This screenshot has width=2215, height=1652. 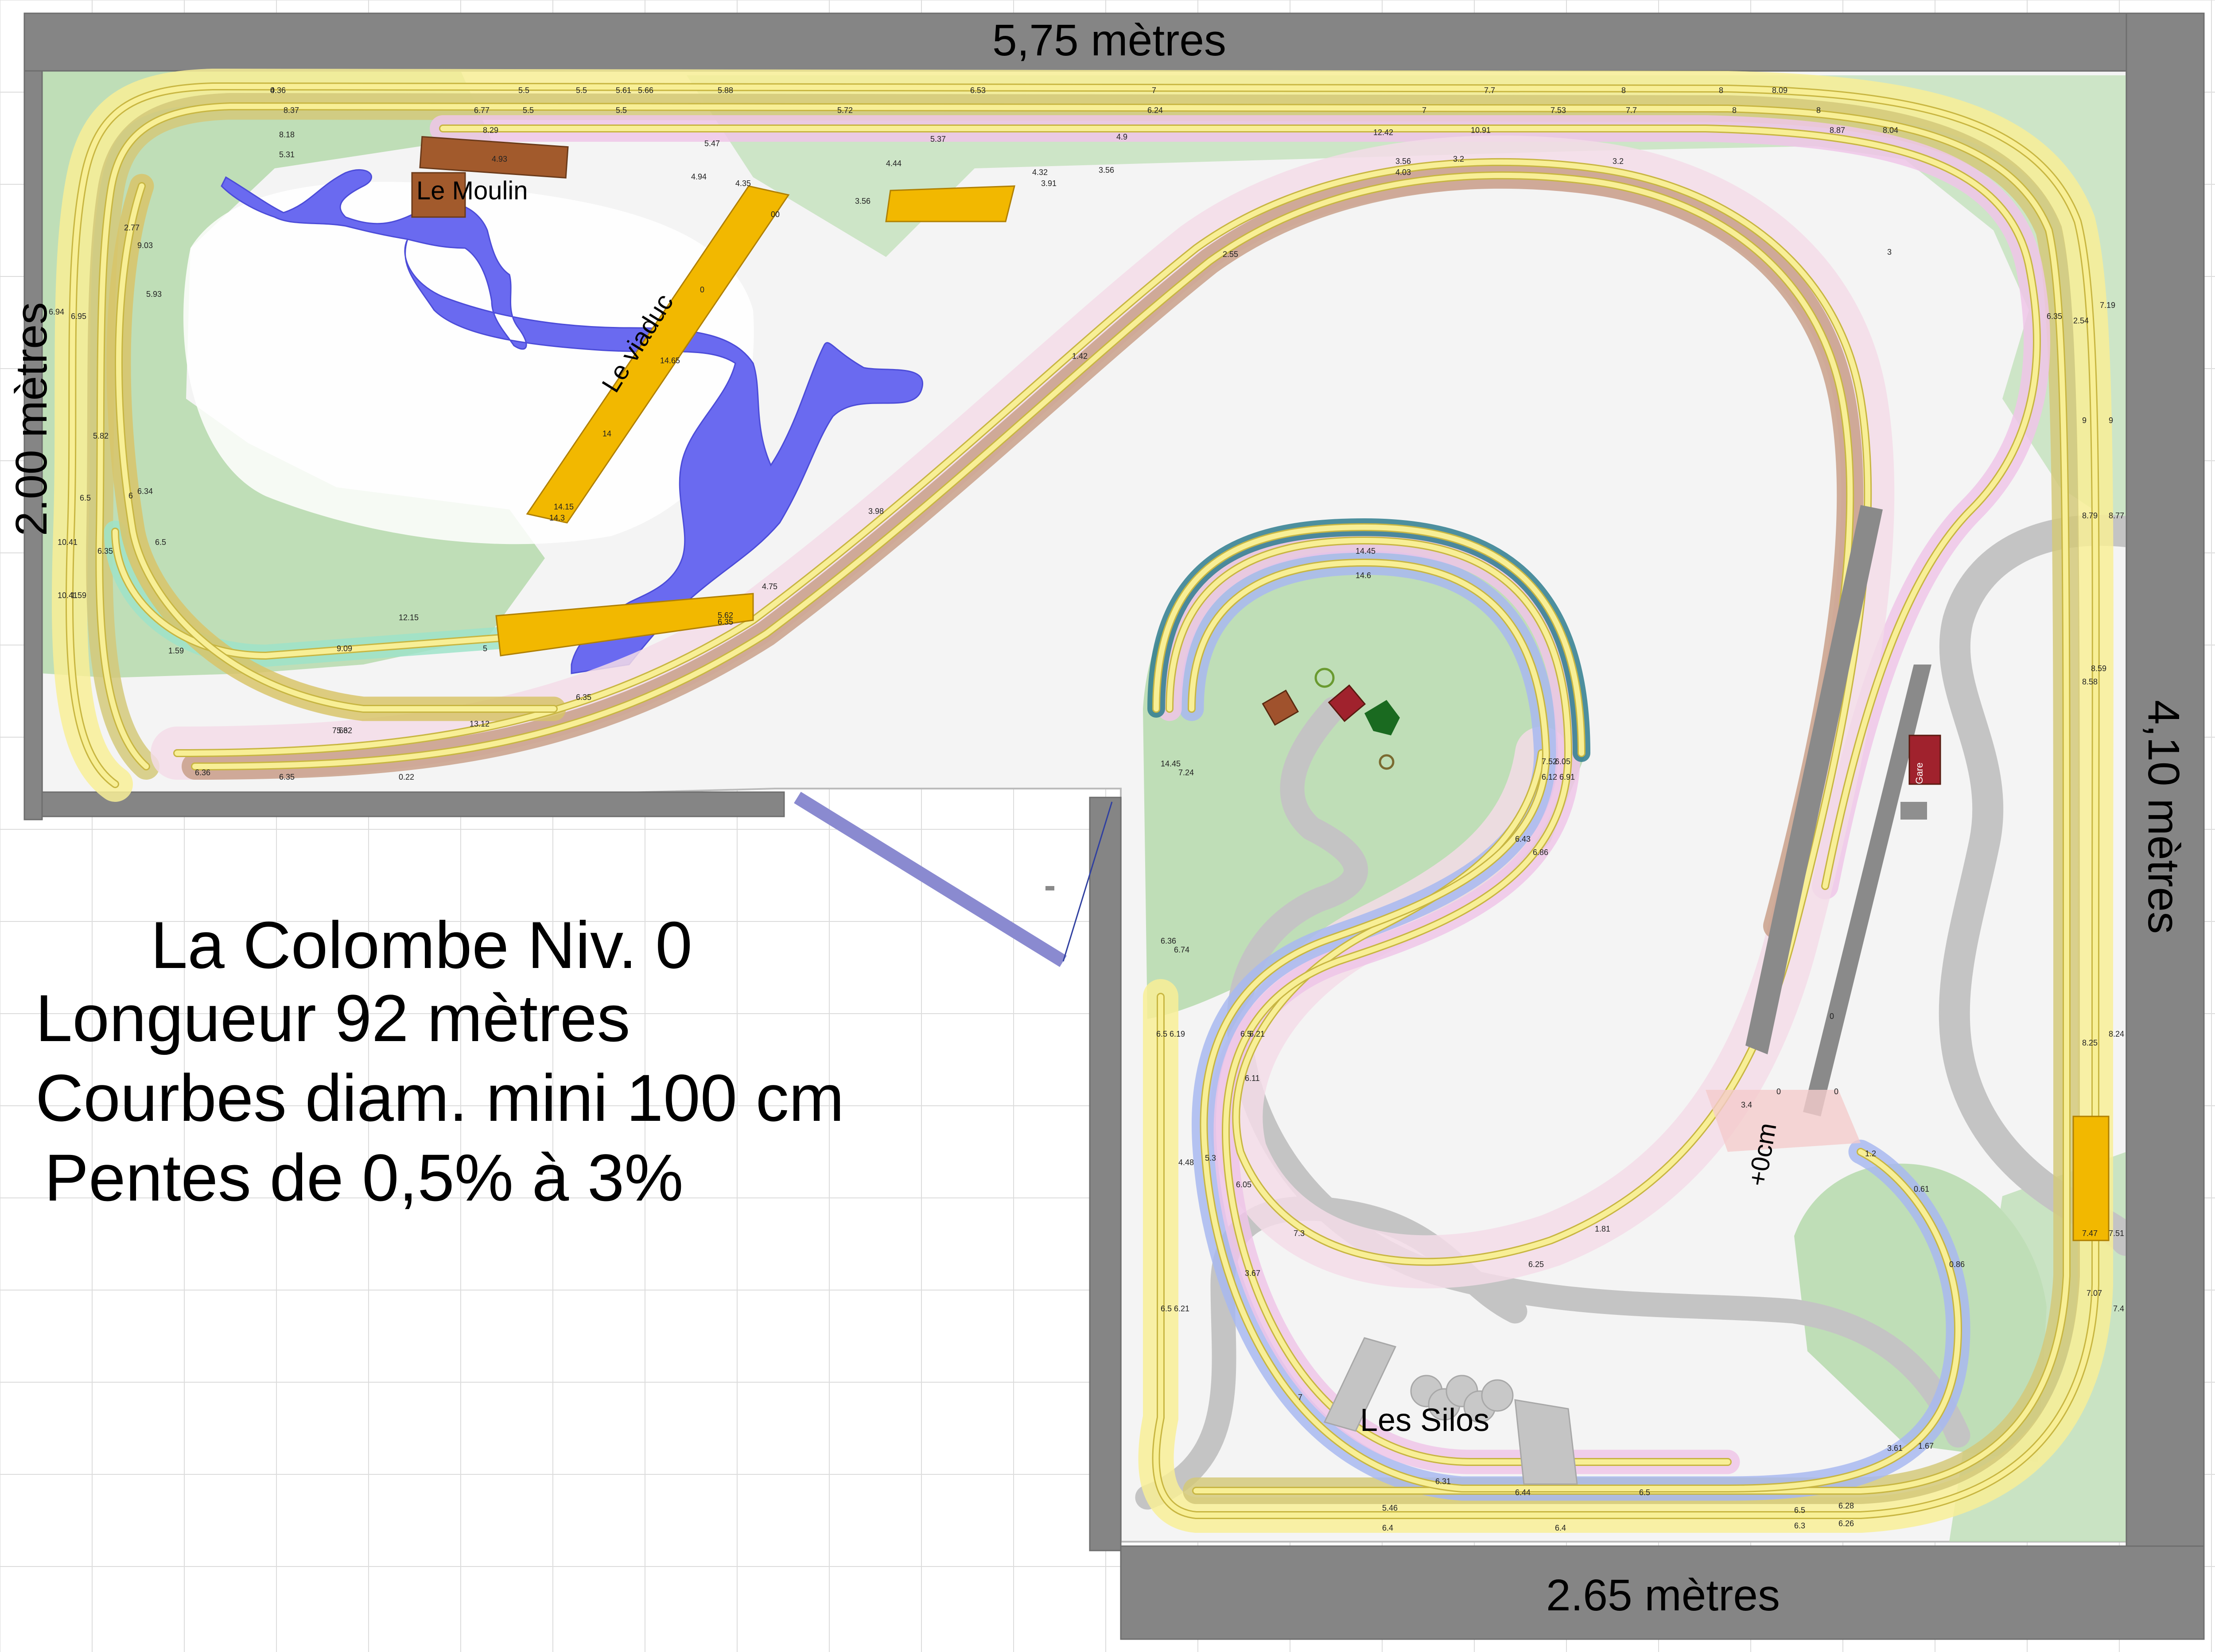 I want to click on track-height-label: 14.15, so click(x=564, y=506).